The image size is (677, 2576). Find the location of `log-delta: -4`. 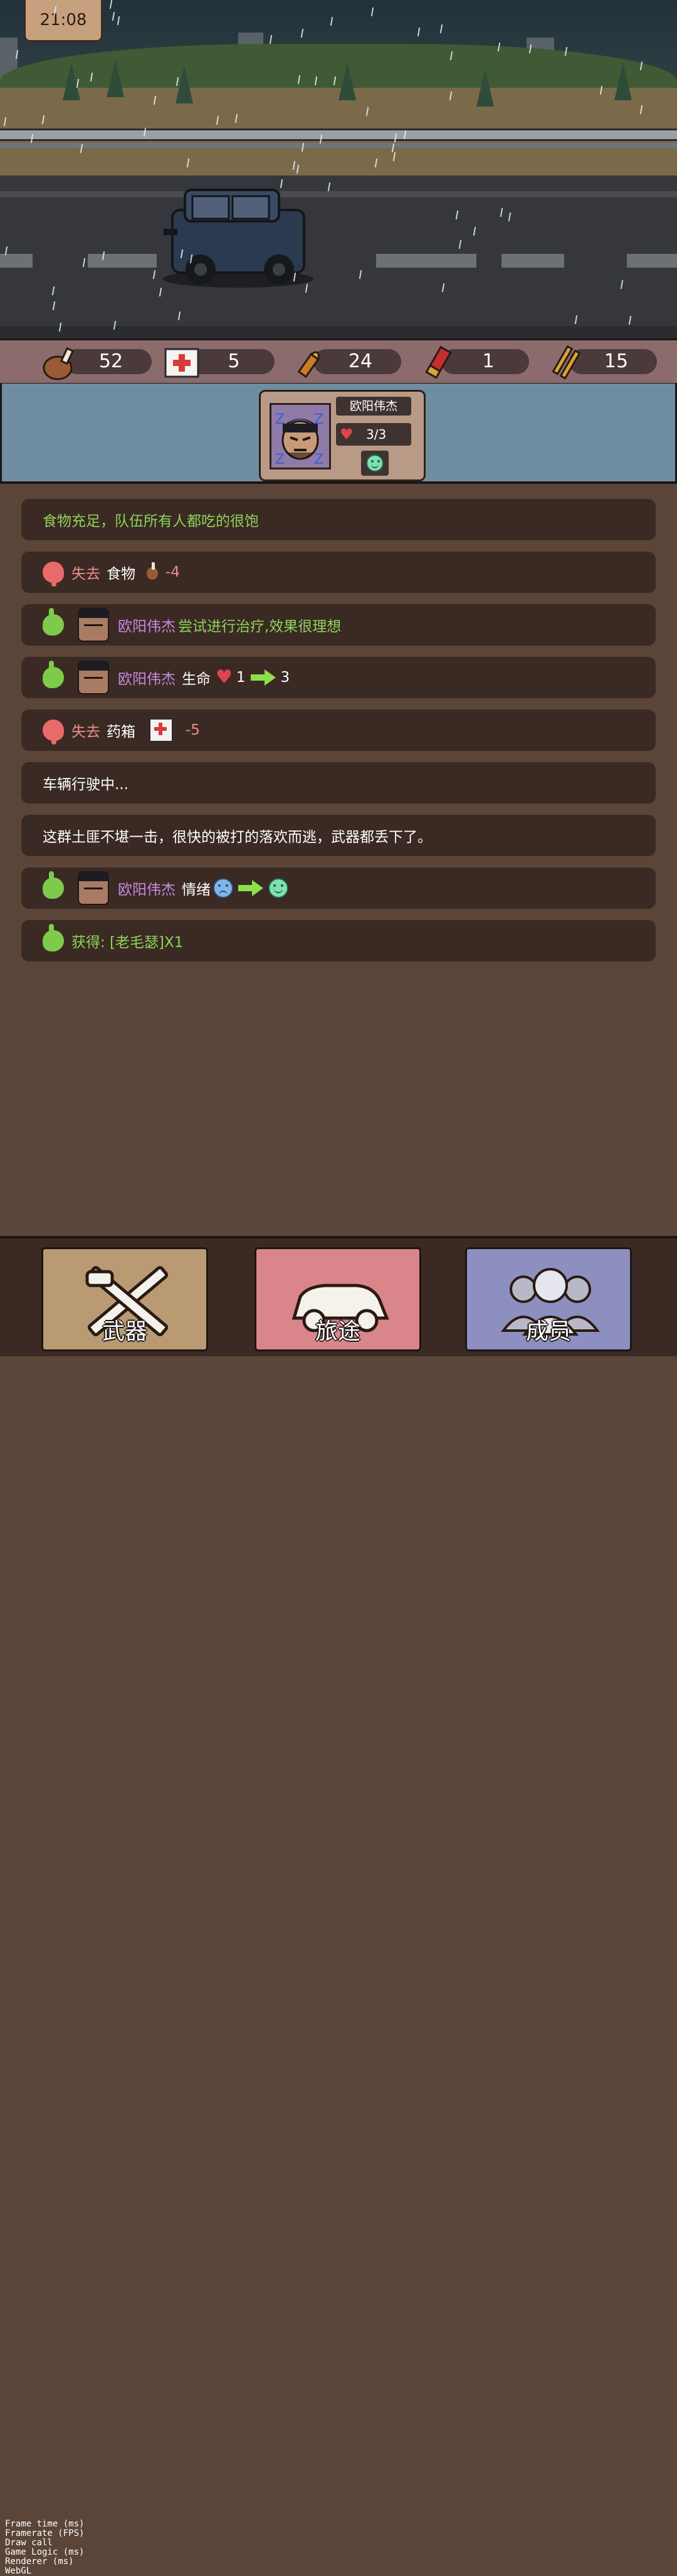

log-delta: -4 is located at coordinates (172, 572).